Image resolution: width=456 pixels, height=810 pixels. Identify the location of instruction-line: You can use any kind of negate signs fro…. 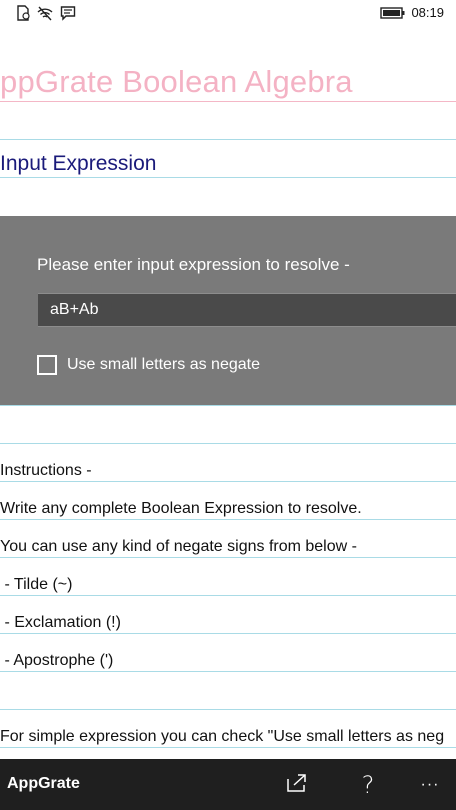
(178, 546).